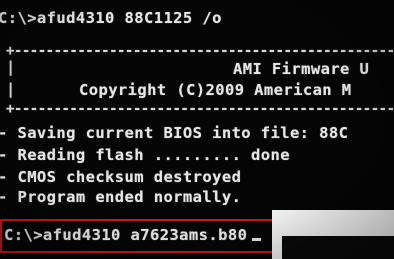  What do you see at coordinates (174, 133) in the screenshot?
I see `status-line-saving: - Saving current BIOS into file: 88C` at bounding box center [174, 133].